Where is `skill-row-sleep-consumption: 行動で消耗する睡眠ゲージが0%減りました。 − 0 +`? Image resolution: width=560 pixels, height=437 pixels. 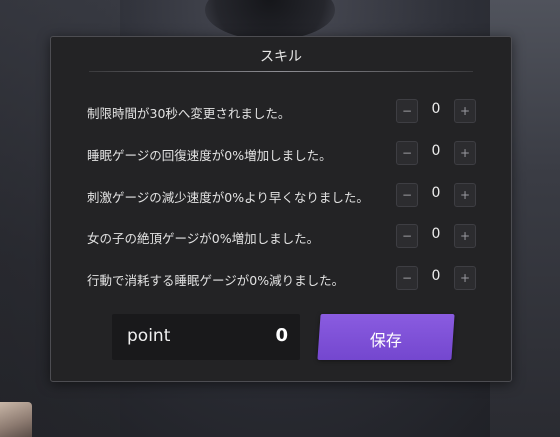 skill-row-sleep-consumption: 行動で消耗する睡眠ゲージが0%減りました。 − 0 + is located at coordinates (281, 279).